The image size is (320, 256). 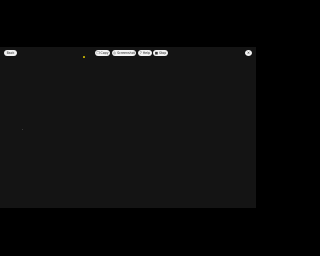 I want to click on back-button: Back, so click(x=10, y=53).